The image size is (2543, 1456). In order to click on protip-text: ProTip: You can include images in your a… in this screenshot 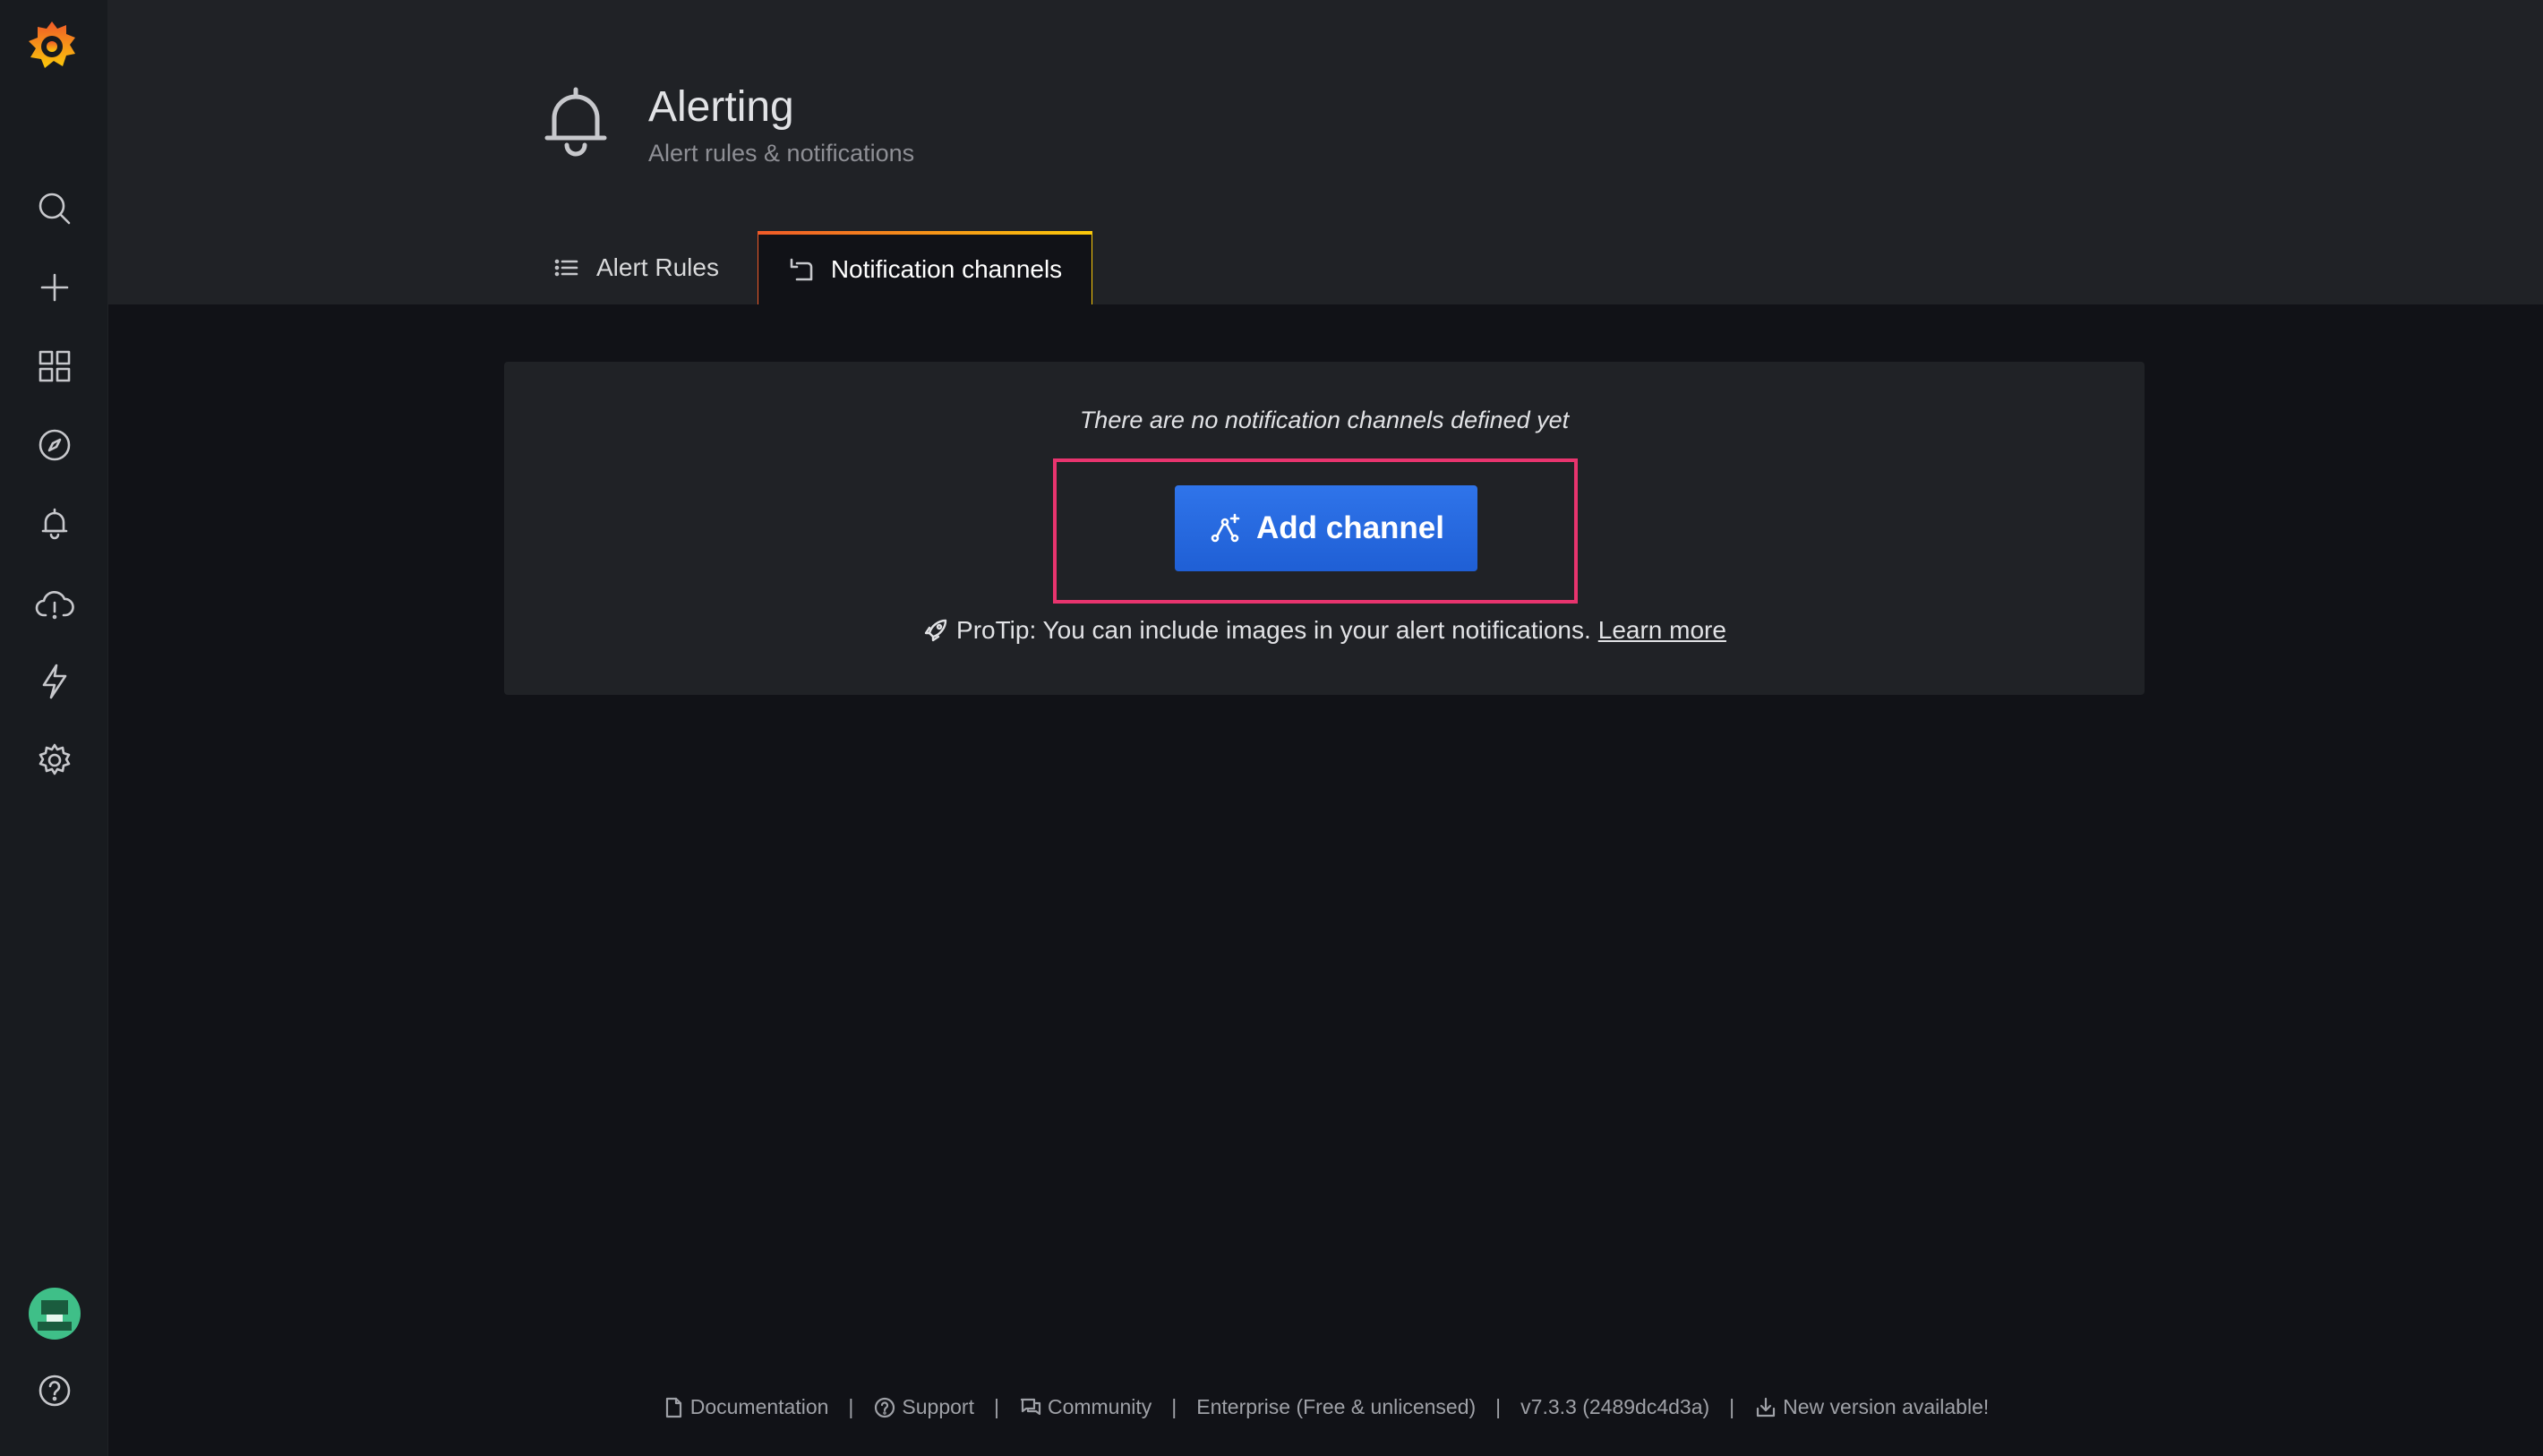, I will do `click(1273, 630)`.